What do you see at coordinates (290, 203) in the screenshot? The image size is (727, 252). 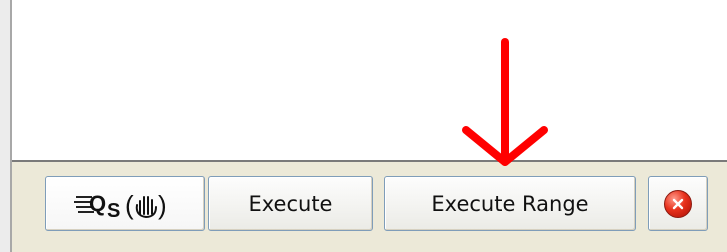 I see `execute-button: Execute` at bounding box center [290, 203].